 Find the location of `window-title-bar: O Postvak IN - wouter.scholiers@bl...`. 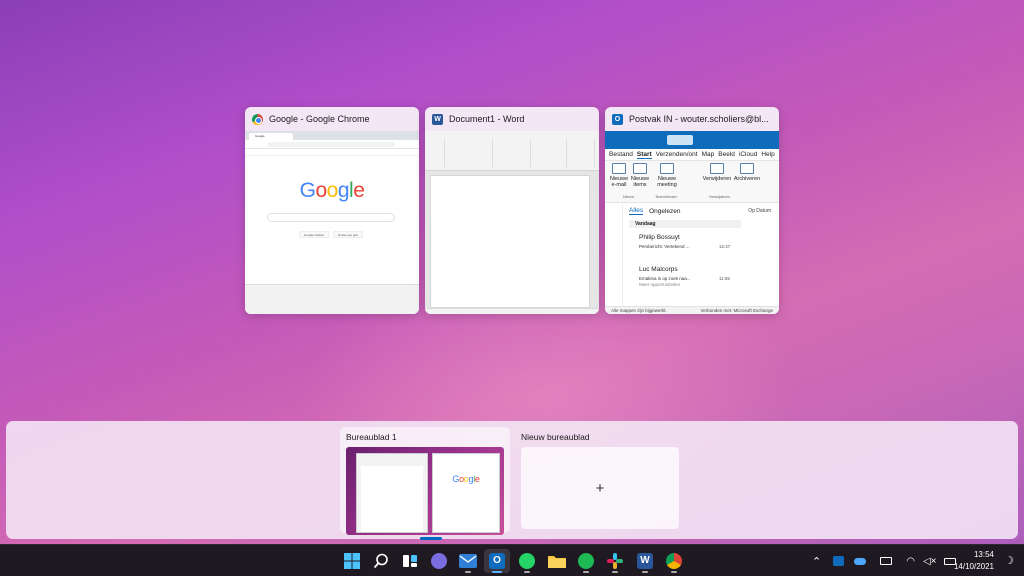

window-title-bar: O Postvak IN - wouter.scholiers@bl... is located at coordinates (692, 119).